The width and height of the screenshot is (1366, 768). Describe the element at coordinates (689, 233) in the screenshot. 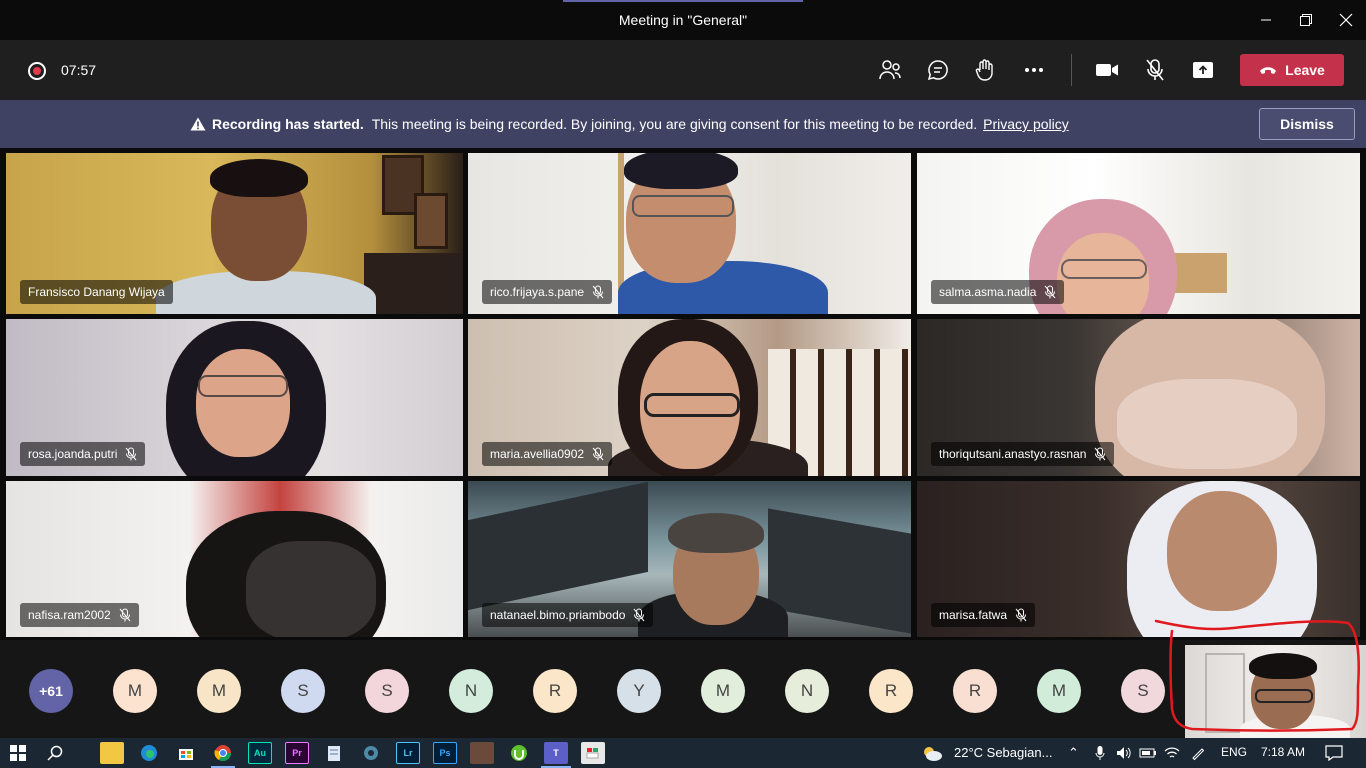

I see `video-tile: rico.frijaya.s.pane` at that location.